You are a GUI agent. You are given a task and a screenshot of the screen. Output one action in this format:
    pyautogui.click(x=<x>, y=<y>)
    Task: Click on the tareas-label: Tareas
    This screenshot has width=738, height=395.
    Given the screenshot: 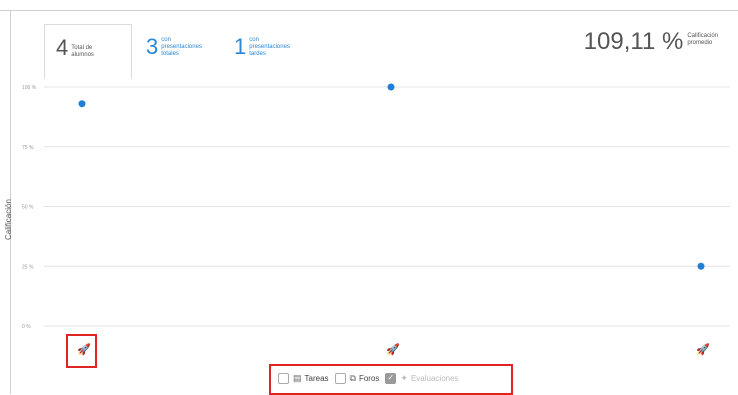 What is the action you would take?
    pyautogui.click(x=316, y=378)
    